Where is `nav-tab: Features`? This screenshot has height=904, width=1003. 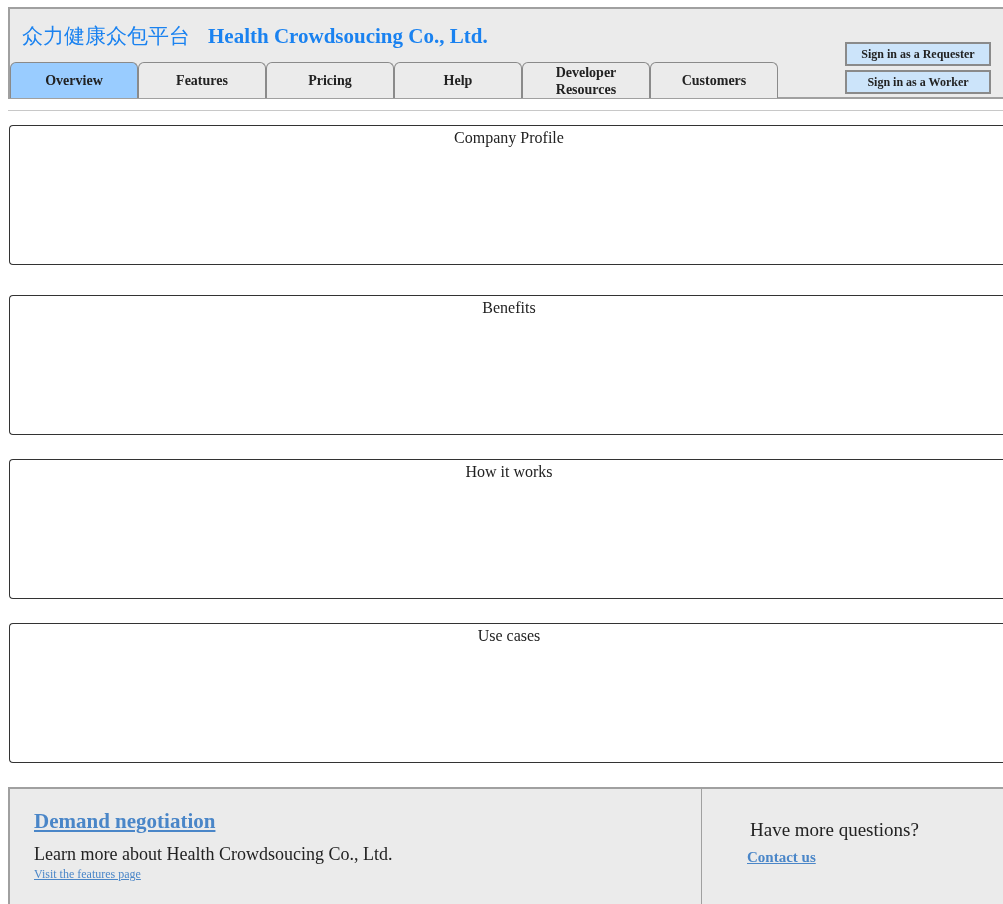 nav-tab: Features is located at coordinates (202, 80).